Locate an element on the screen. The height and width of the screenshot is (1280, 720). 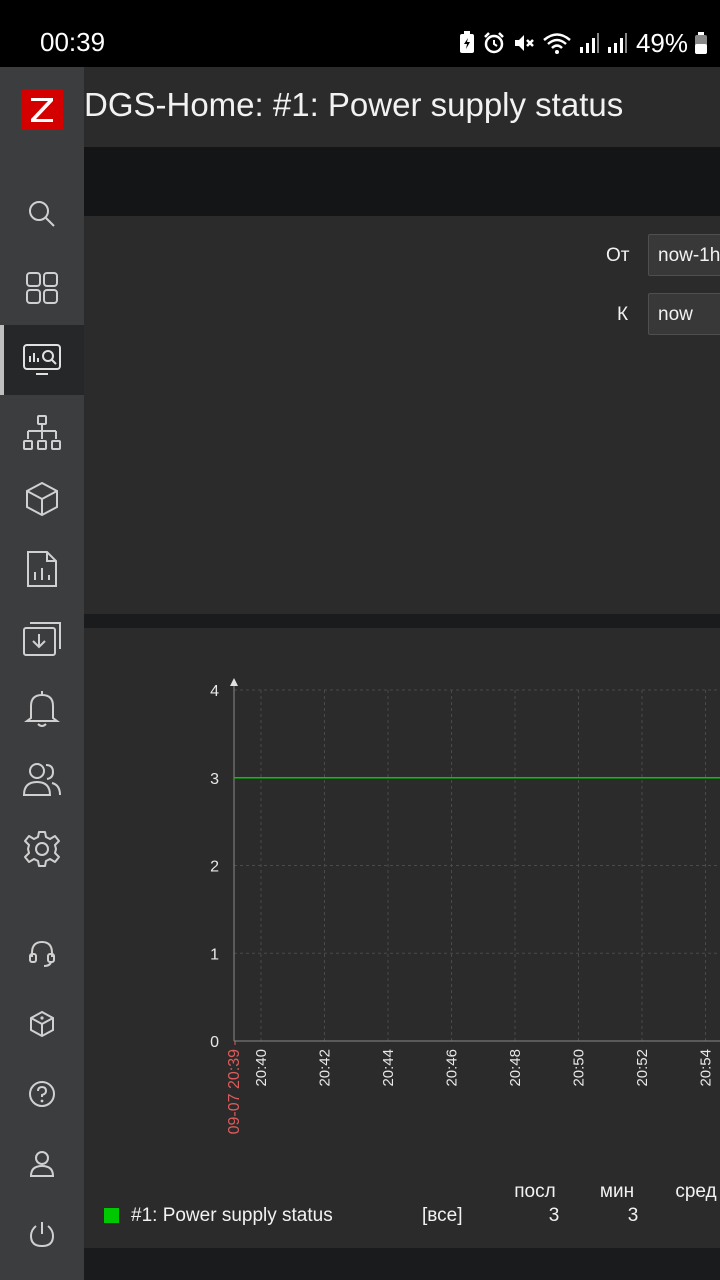
sidebar-item-monitoring is located at coordinates (42, 360).